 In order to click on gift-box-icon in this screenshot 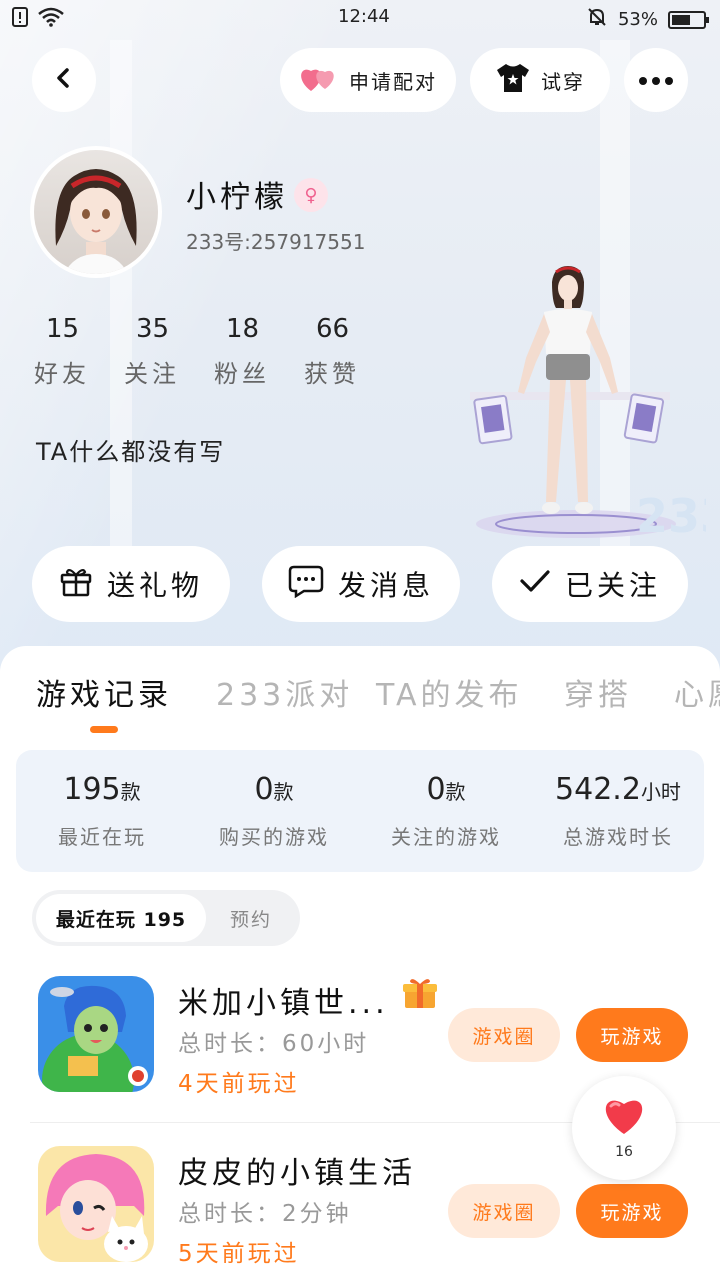, I will do `click(420, 995)`.